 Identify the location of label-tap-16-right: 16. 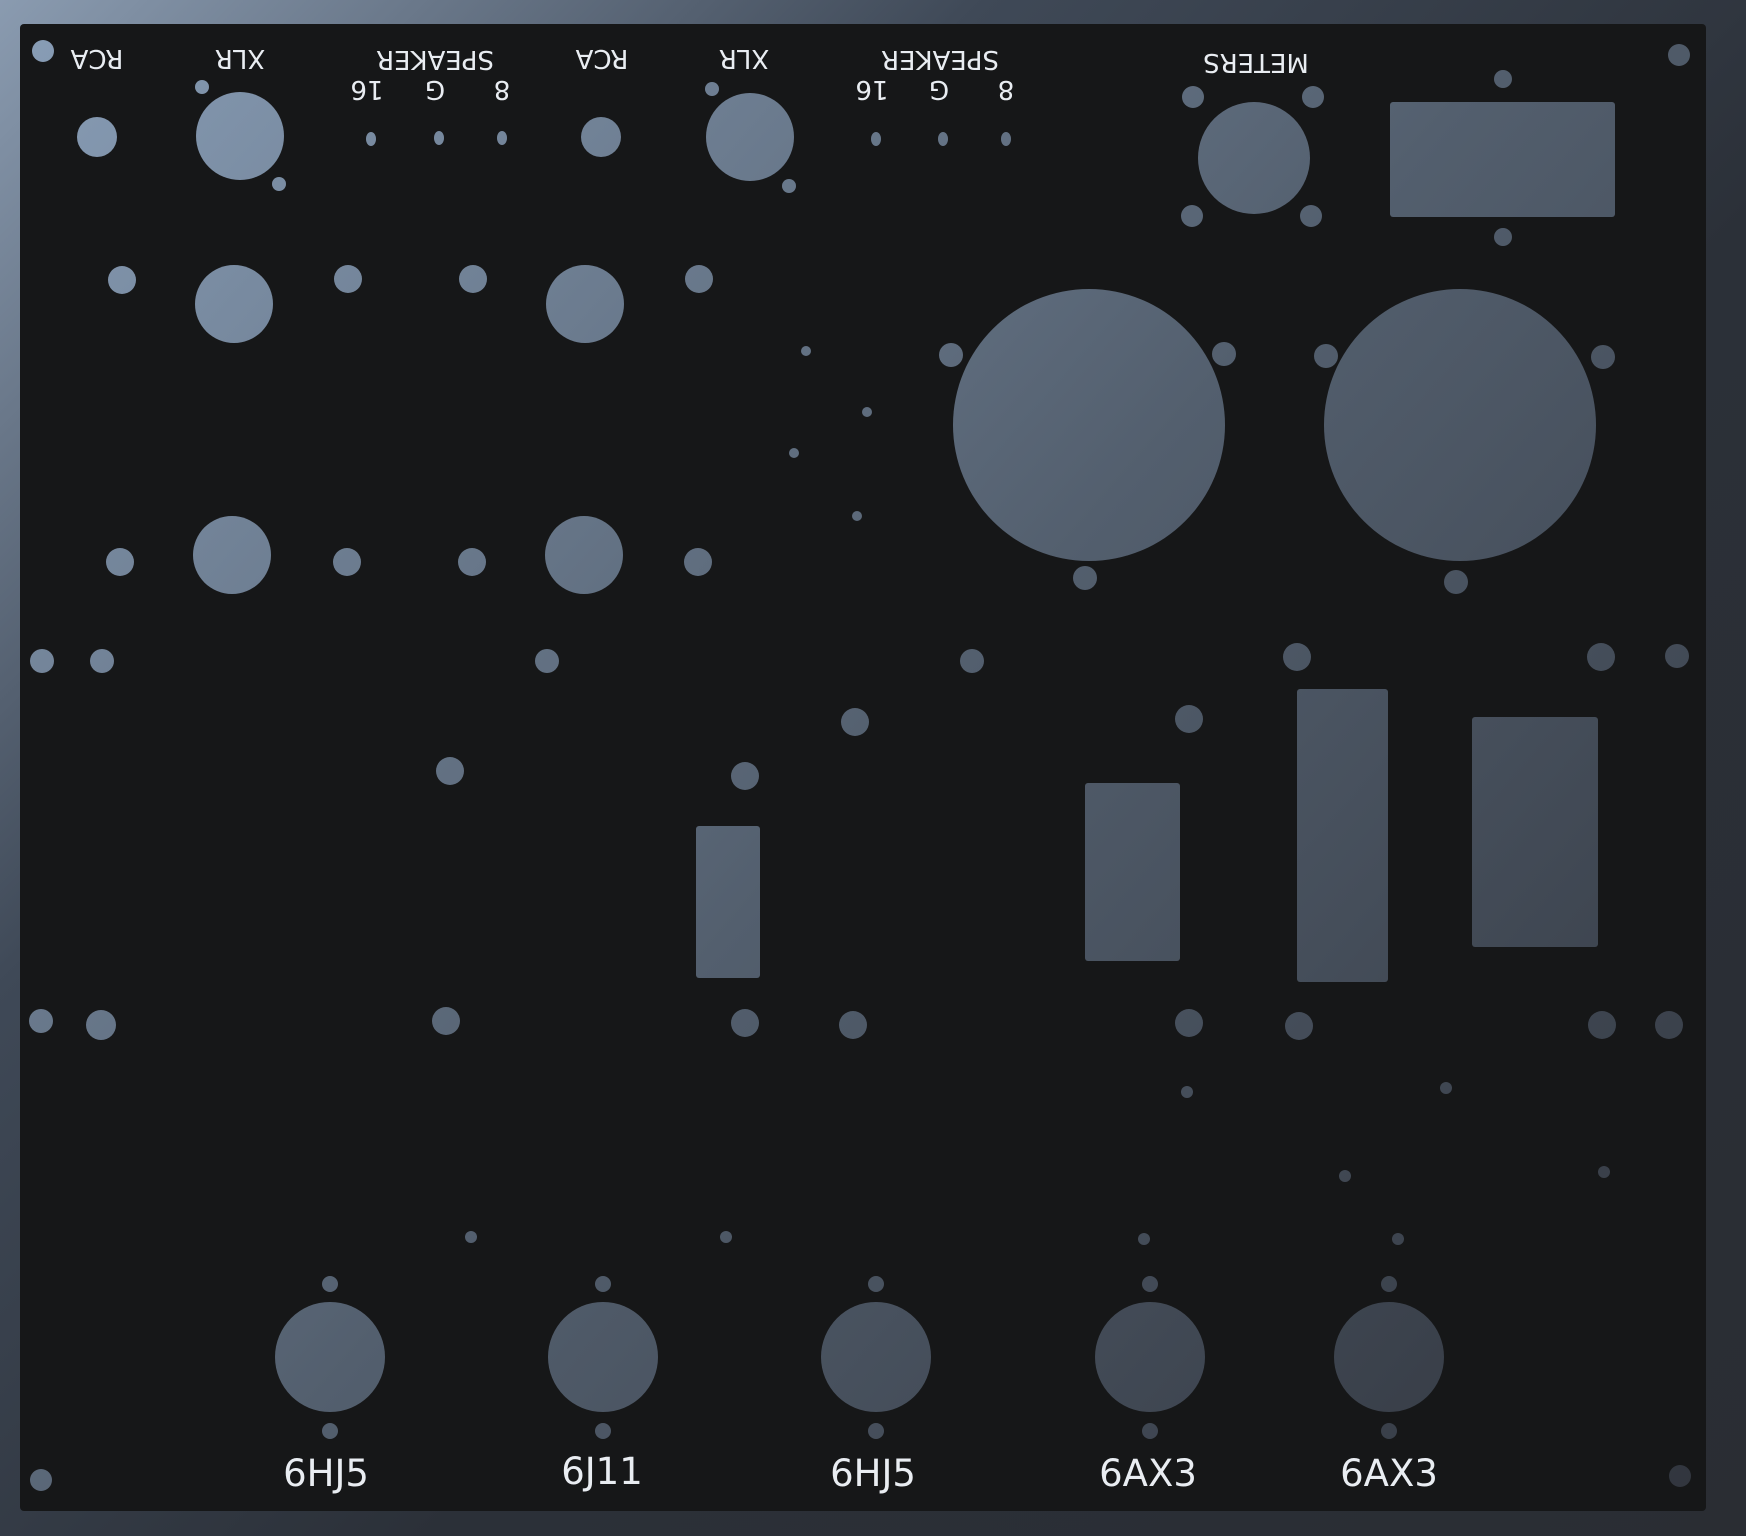
(871, 89).